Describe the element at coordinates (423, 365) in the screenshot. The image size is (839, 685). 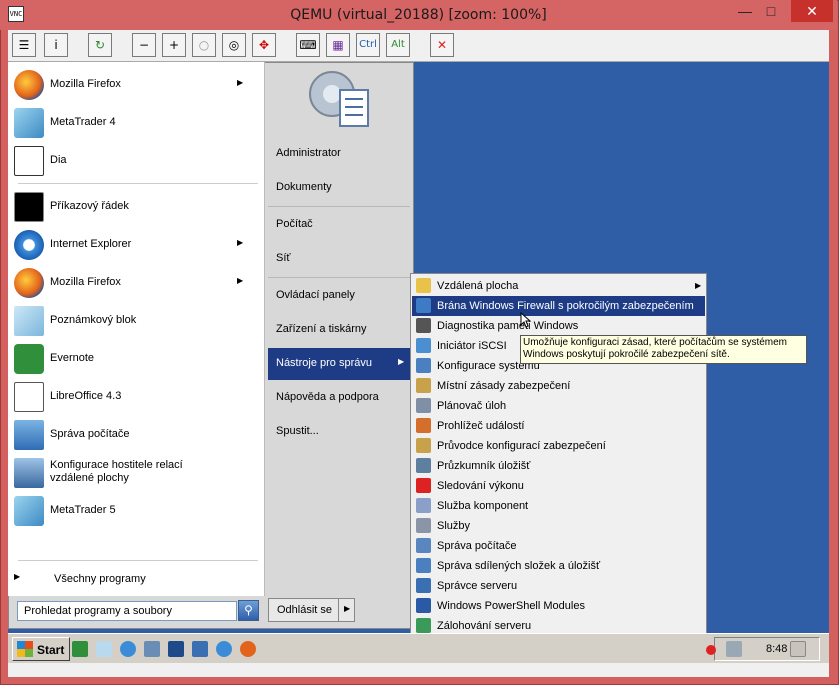
I see `msconfig-icon` at that location.